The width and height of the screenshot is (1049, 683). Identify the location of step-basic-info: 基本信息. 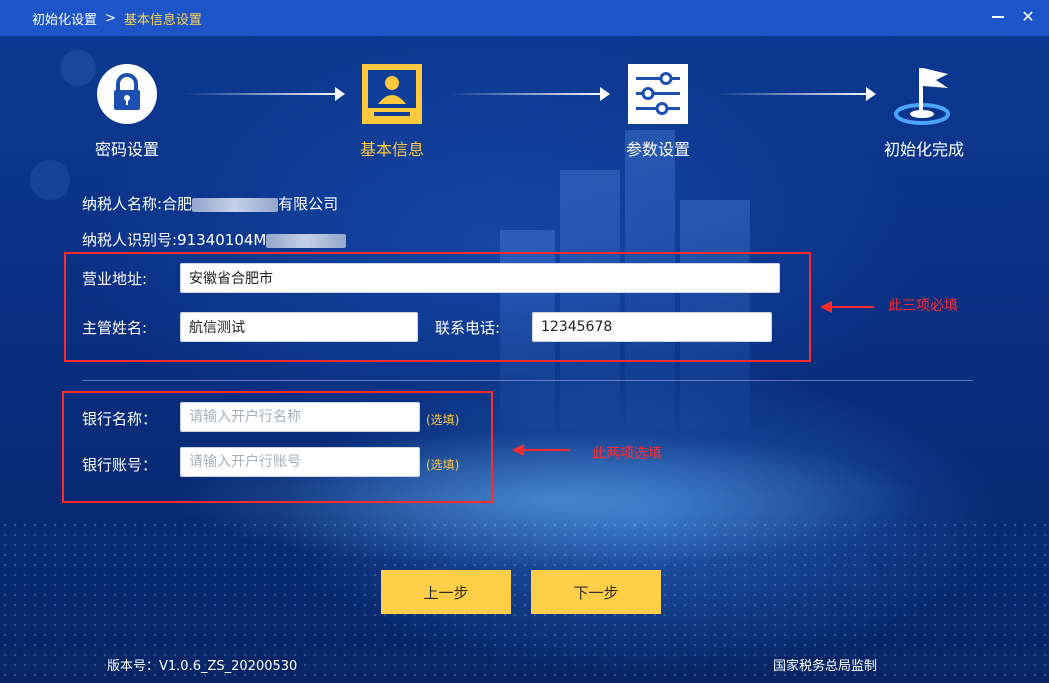
(392, 111).